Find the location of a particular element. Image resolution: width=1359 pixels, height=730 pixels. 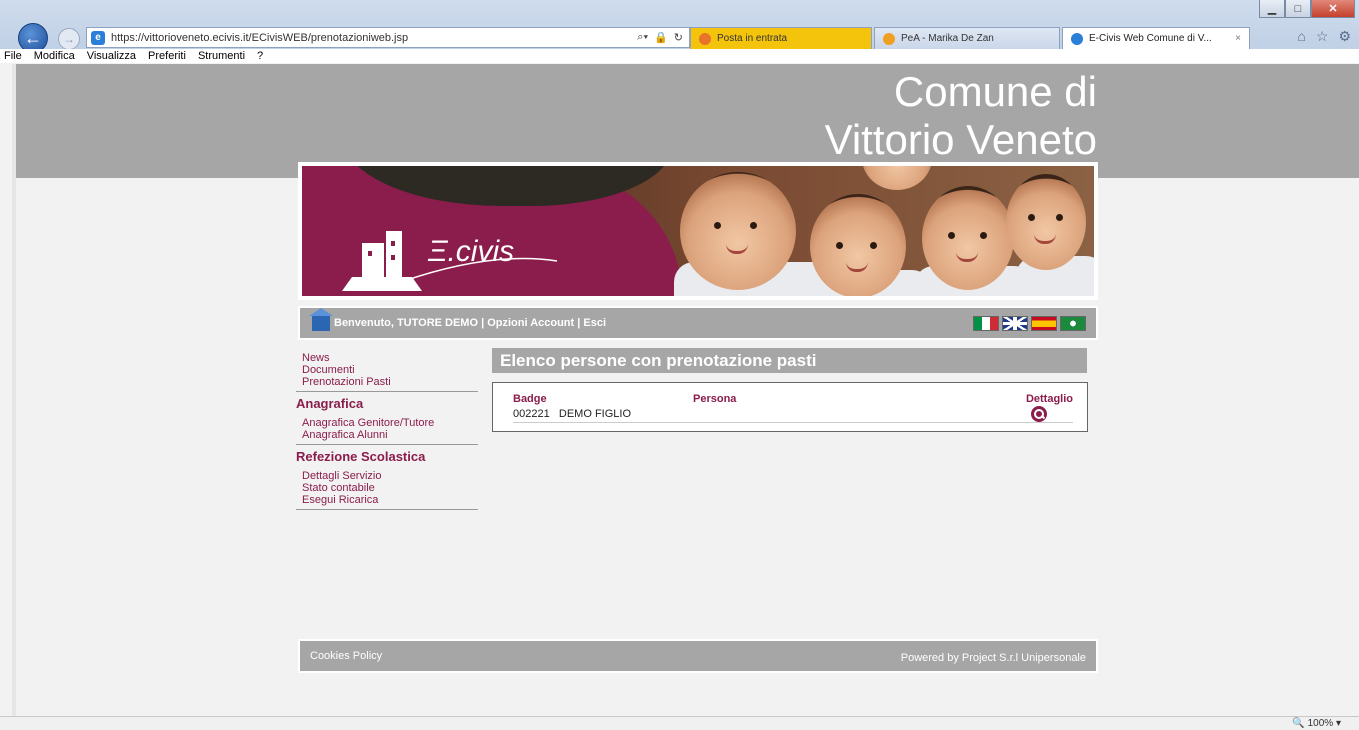

status-bar: 🔍 100% ▾ is located at coordinates (679, 723).